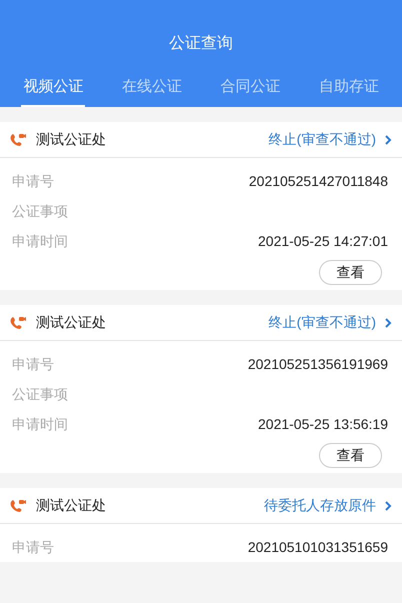 Image resolution: width=402 pixels, height=603 pixels. Describe the element at coordinates (318, 181) in the screenshot. I see `field-value: 202105251427011848` at that location.